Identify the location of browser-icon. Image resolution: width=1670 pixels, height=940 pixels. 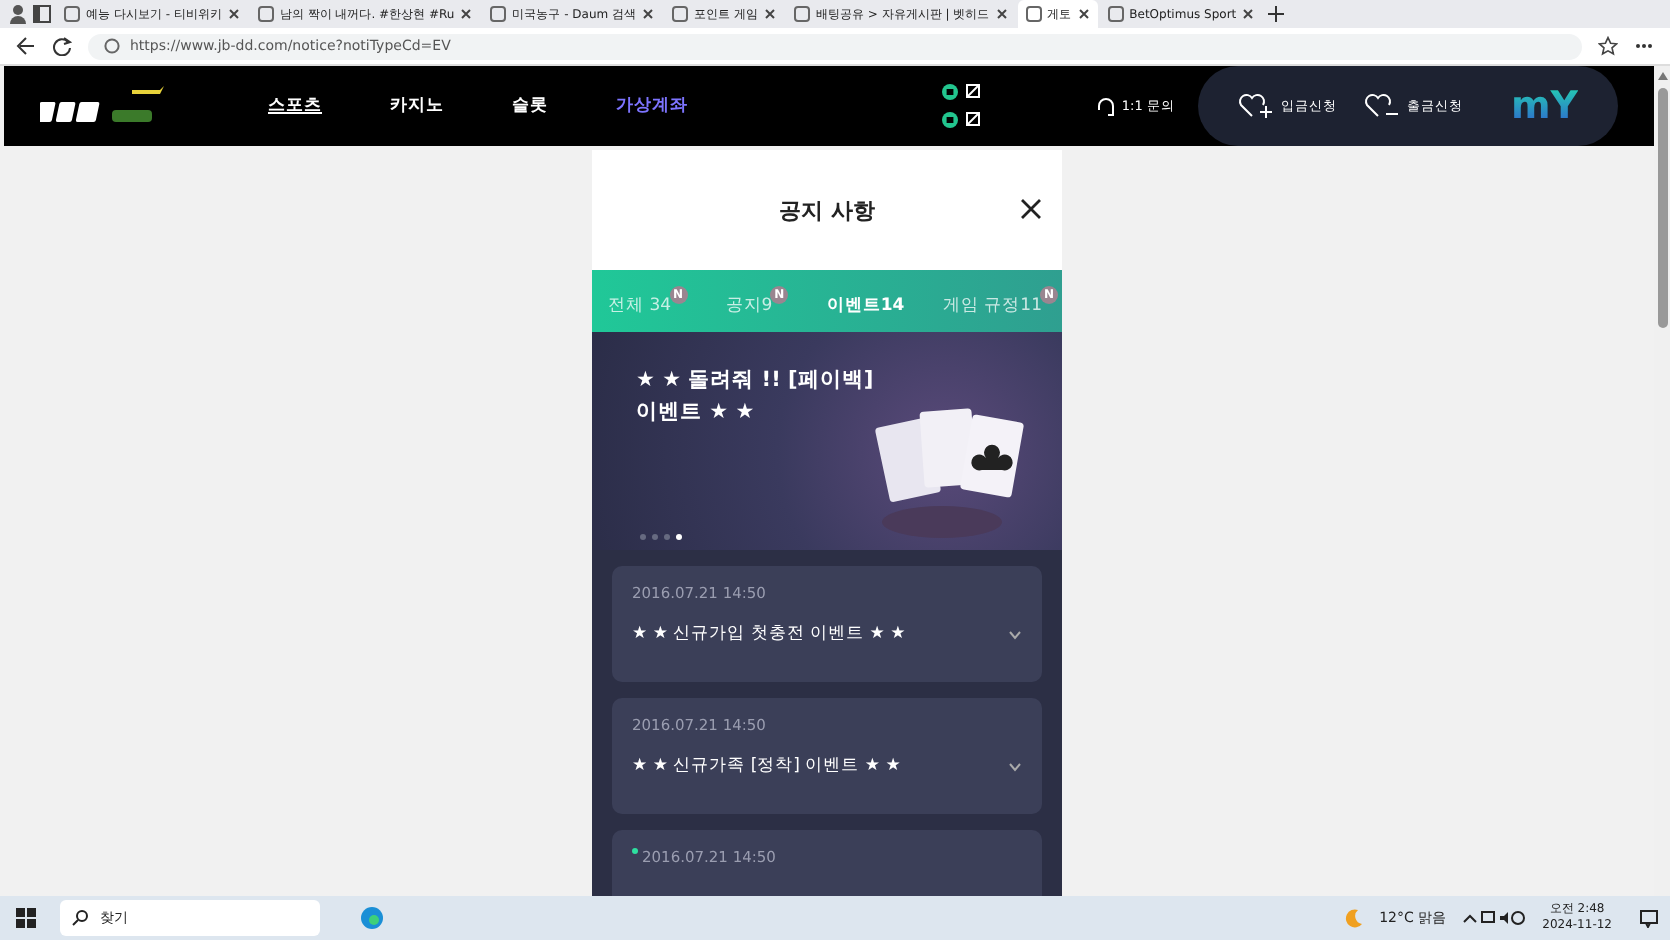
(372, 918).